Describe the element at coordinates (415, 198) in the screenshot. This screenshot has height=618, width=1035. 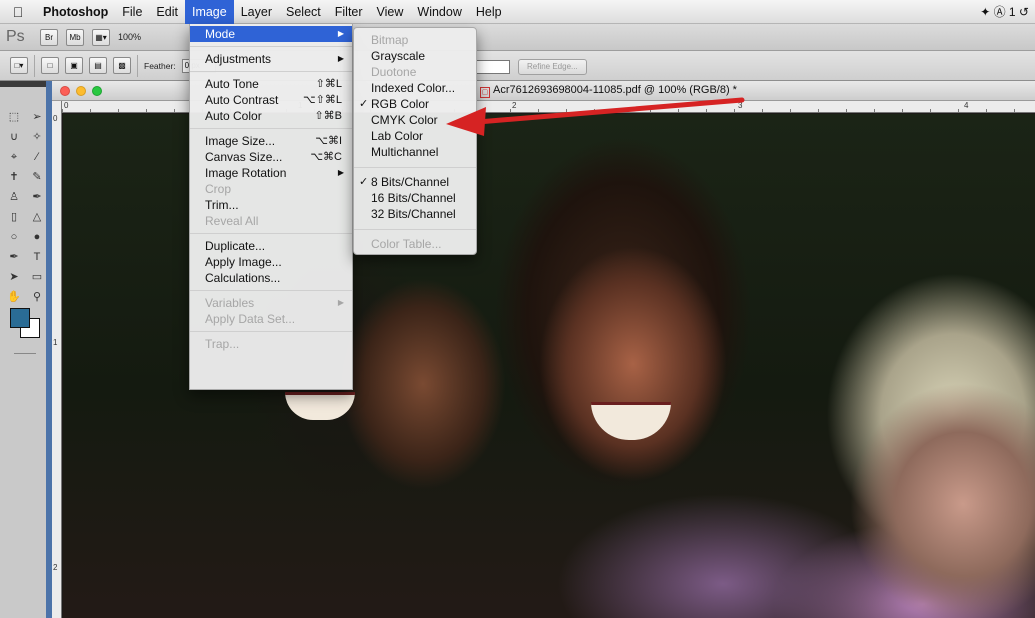
I see `mode-item-16-bits: 16 Bits/Channel` at that location.